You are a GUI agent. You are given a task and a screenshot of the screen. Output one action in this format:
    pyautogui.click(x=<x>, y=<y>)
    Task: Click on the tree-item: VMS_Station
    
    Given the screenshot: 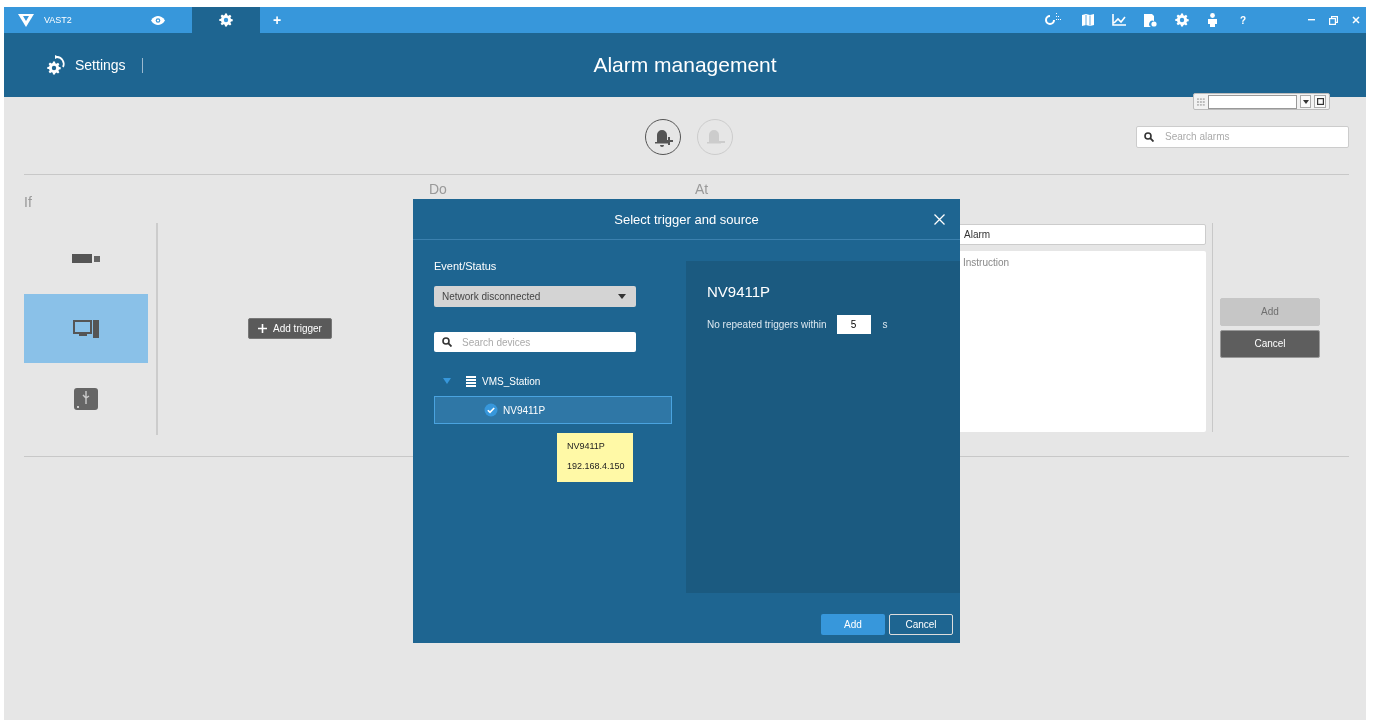 What is the action you would take?
    pyautogui.click(x=511, y=381)
    